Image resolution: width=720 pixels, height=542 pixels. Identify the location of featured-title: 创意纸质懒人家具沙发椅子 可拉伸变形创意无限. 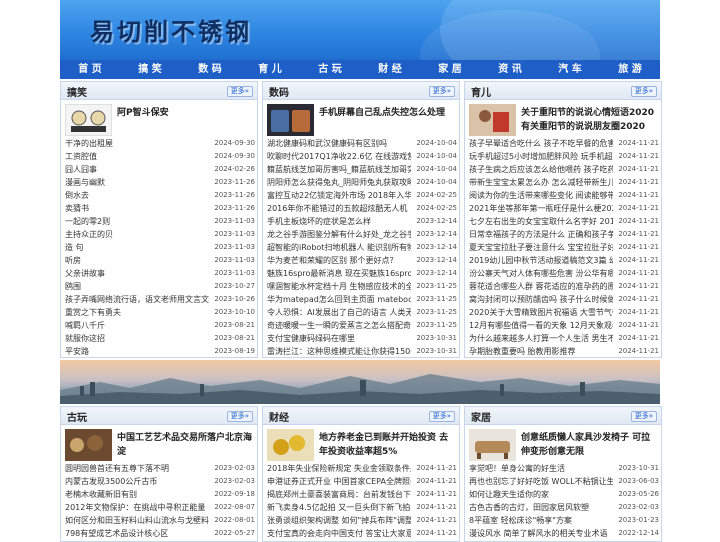
(590, 445).